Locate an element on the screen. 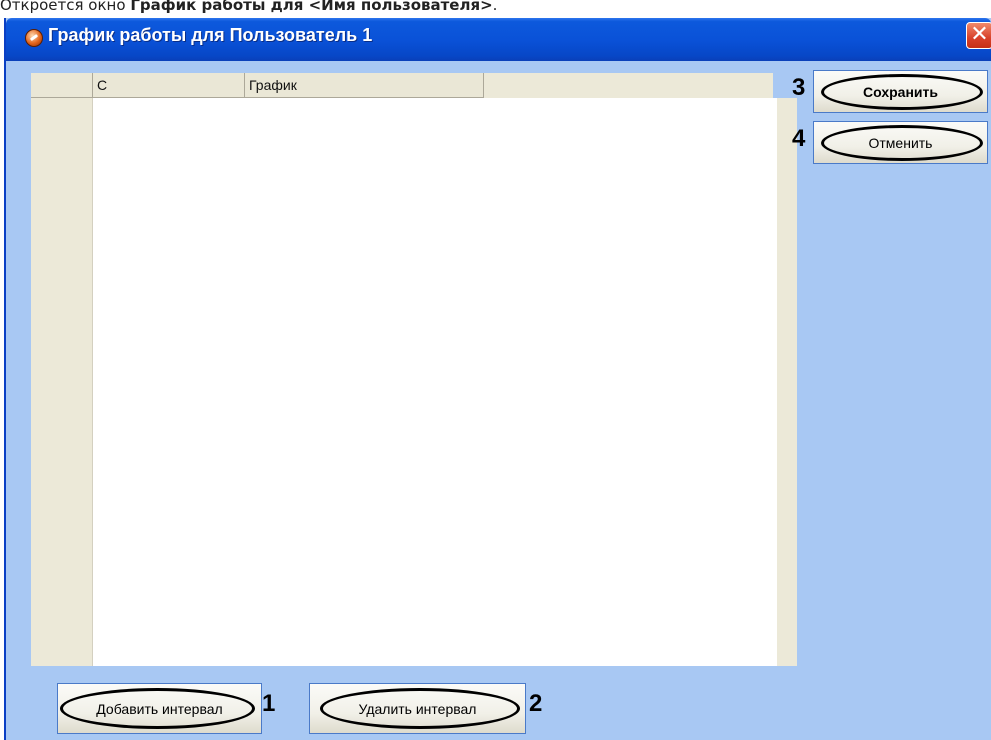  column-header-from: С is located at coordinates (169, 85).